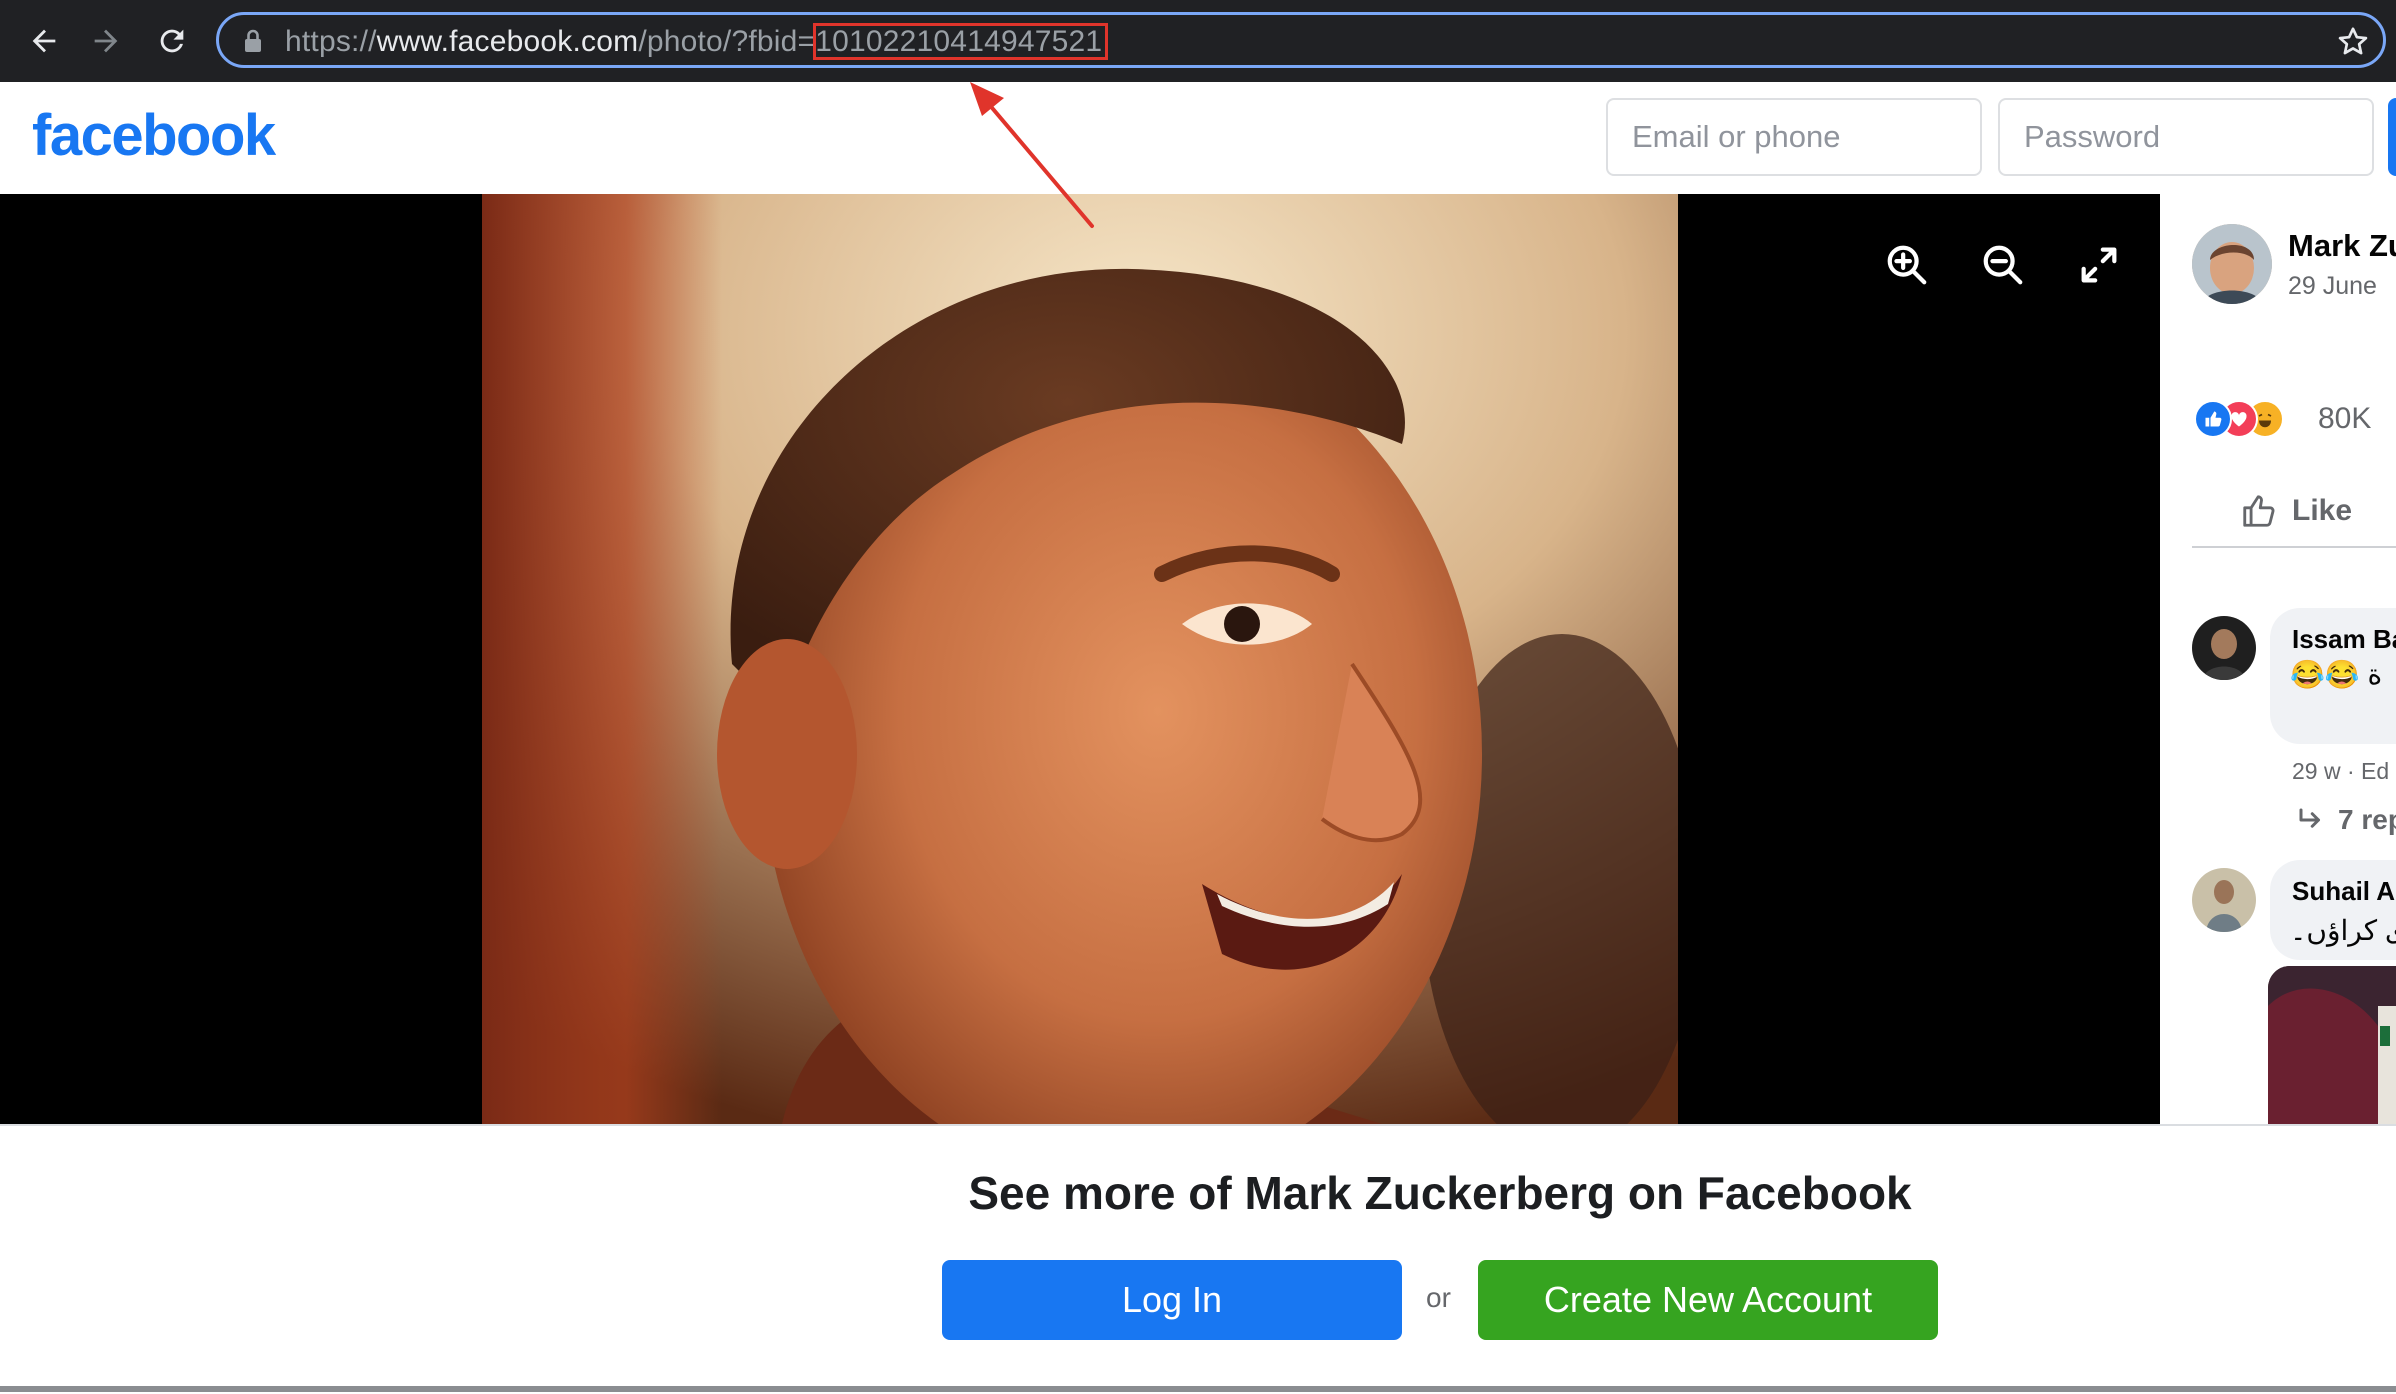 The image size is (2396, 1394). I want to click on prompt-title: See more of Mark Zuckerberg on Facebook, so click(1440, 1193).